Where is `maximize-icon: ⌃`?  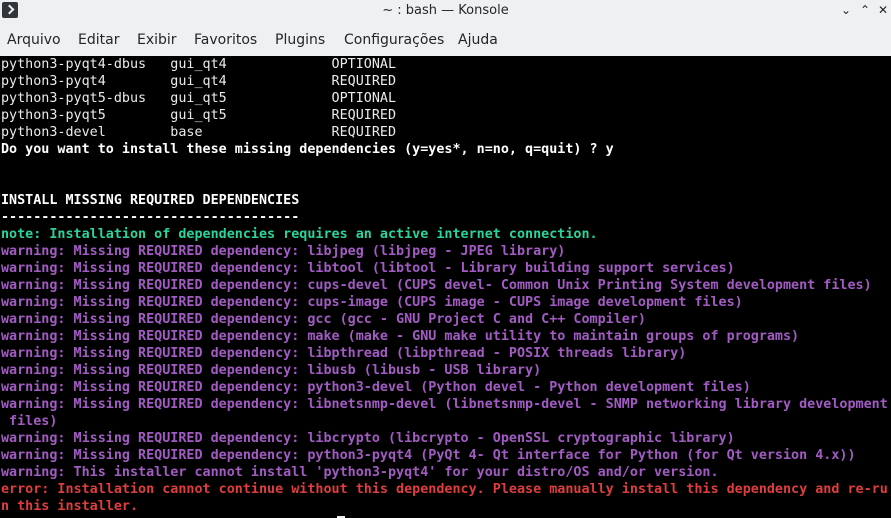
maximize-icon: ⌃ is located at coordinates (865, 10).